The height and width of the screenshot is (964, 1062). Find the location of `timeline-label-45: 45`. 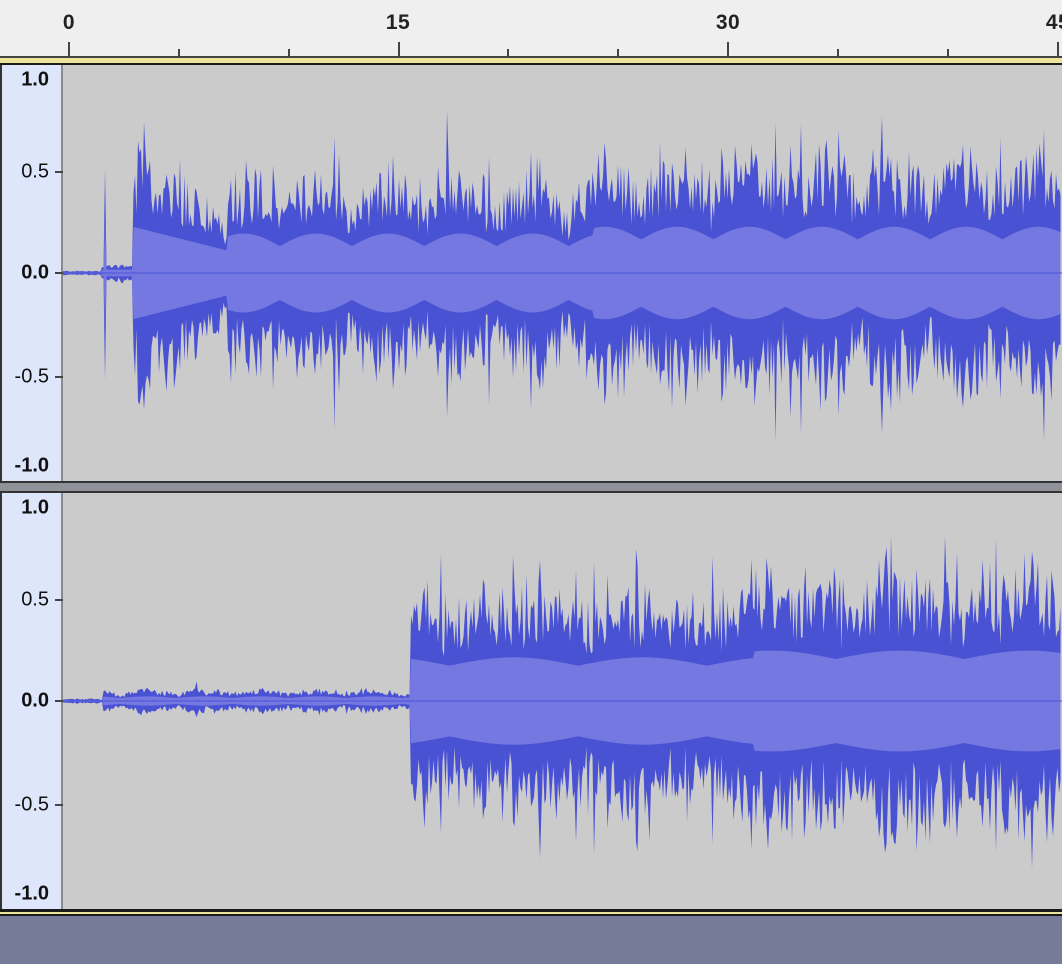

timeline-label-45: 45 is located at coordinates (1053, 22).